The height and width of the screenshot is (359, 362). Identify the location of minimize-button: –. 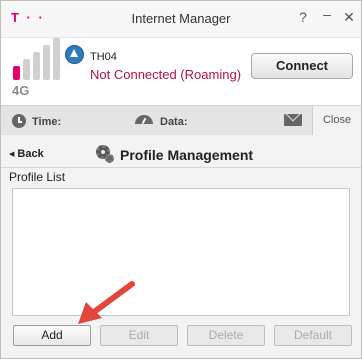
(327, 14).